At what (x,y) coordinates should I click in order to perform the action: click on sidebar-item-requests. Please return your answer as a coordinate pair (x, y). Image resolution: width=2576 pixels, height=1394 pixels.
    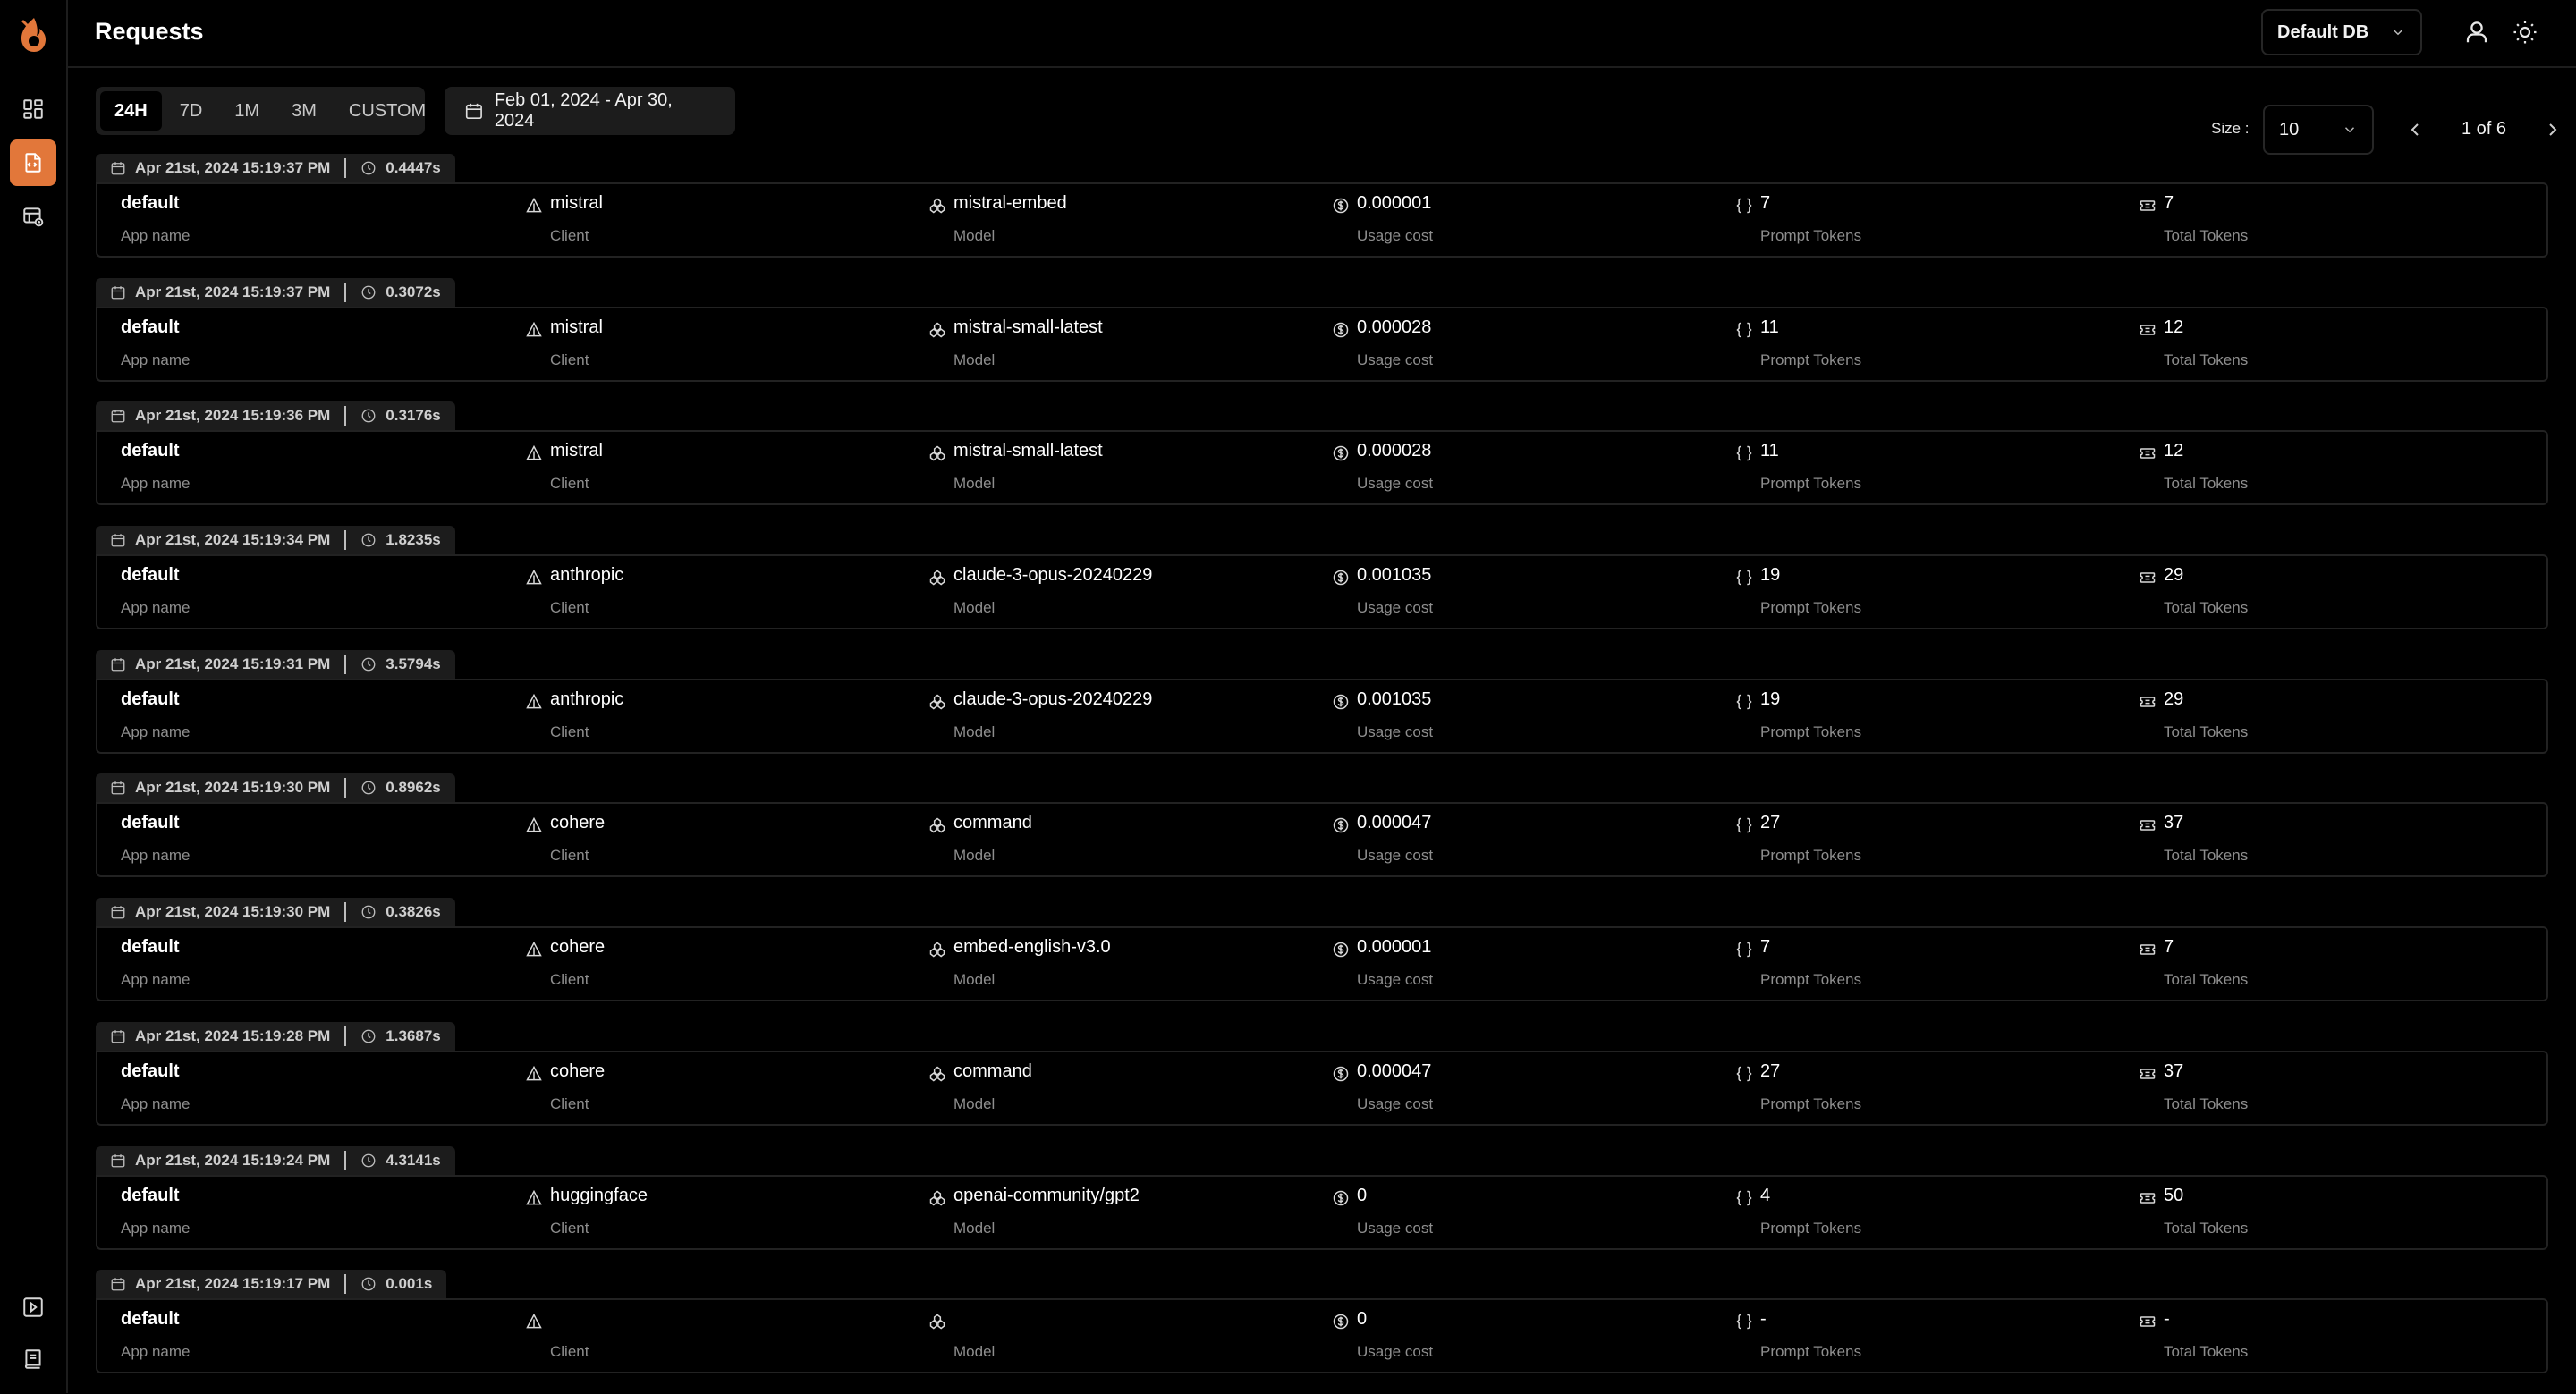
    Looking at the image, I should click on (33, 162).